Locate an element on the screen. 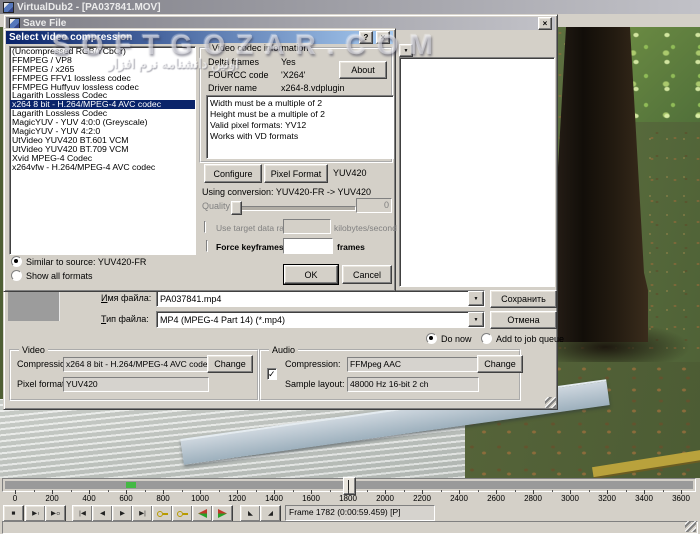 The width and height of the screenshot is (700, 534). filetype-value: MP4 (MPEG-4 Part 14) (*.mp4) is located at coordinates (223, 319).